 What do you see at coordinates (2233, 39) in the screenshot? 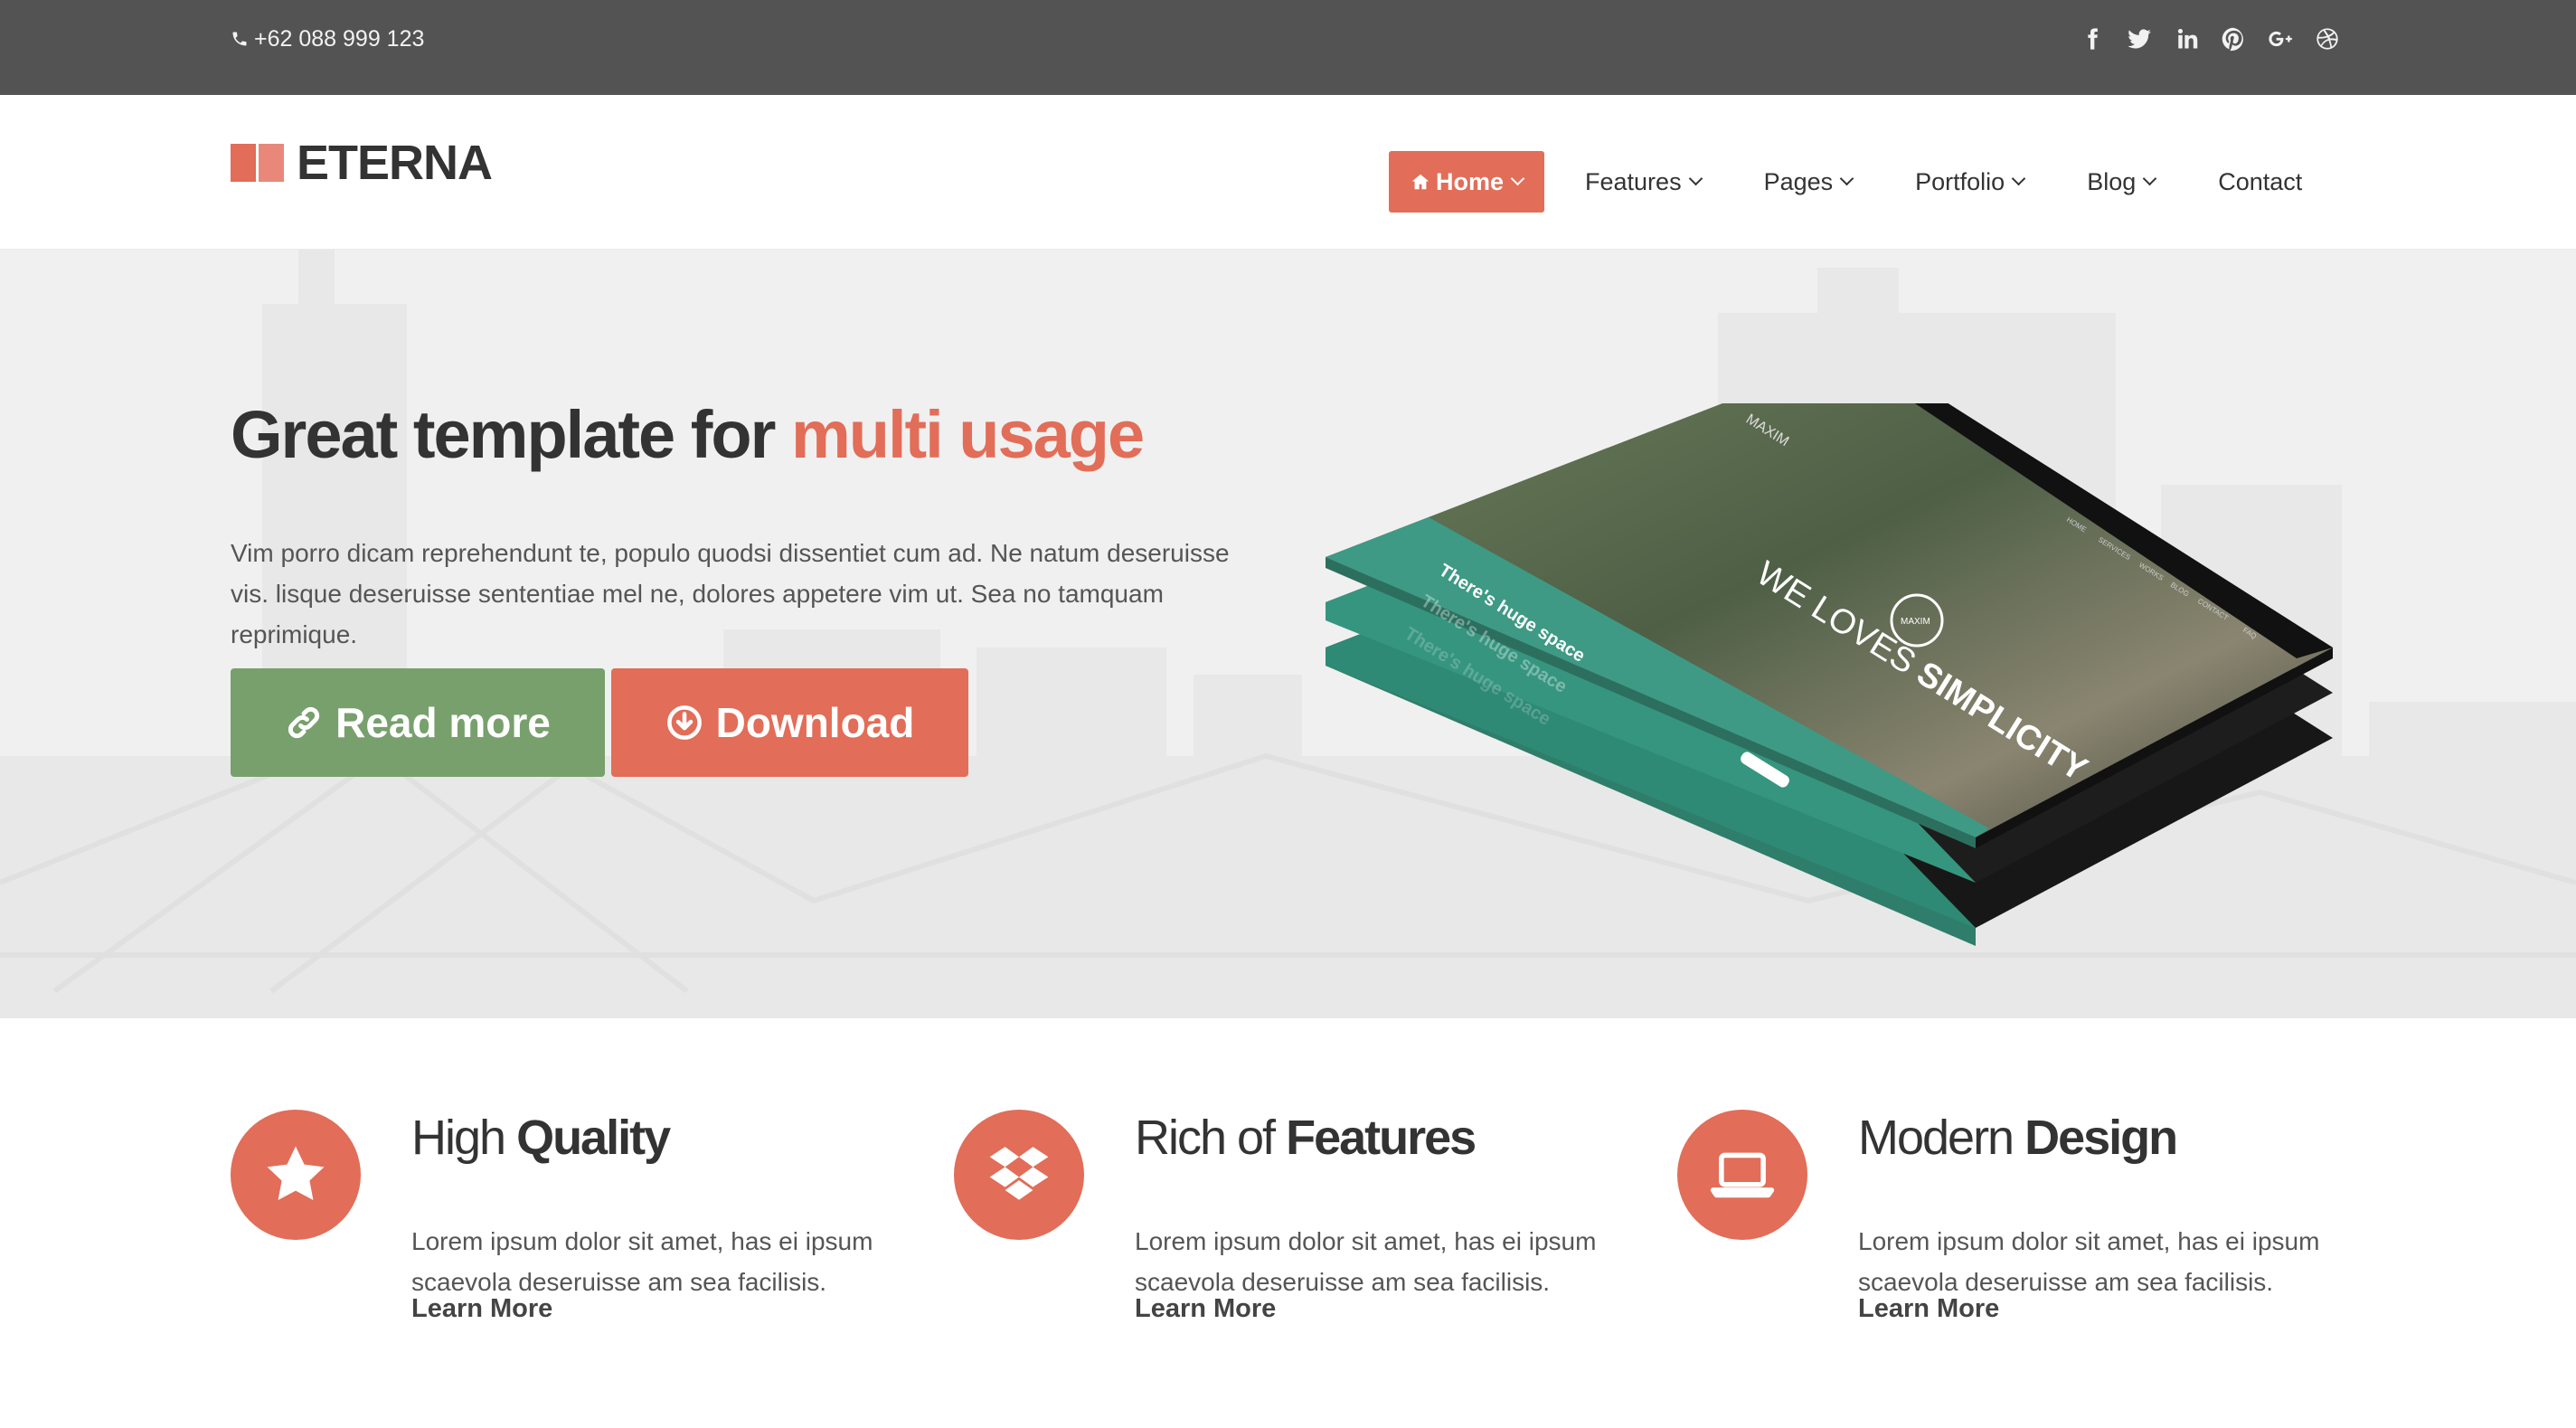
I see `pinterest-icon` at bounding box center [2233, 39].